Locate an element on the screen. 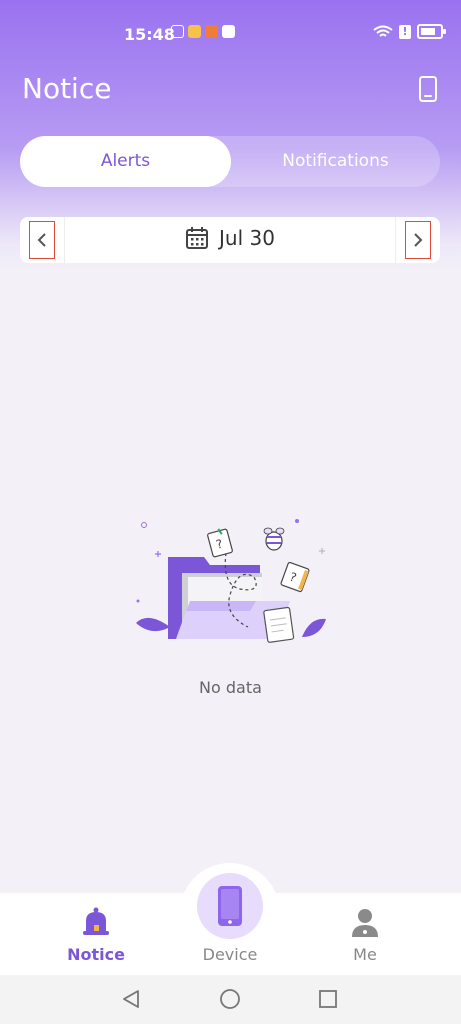 The image size is (461, 1024). video-app-icon is located at coordinates (211, 31).